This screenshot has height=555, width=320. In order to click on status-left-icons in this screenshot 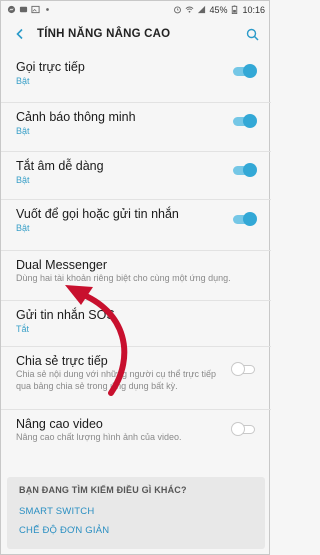, I will do `click(29, 9)`.